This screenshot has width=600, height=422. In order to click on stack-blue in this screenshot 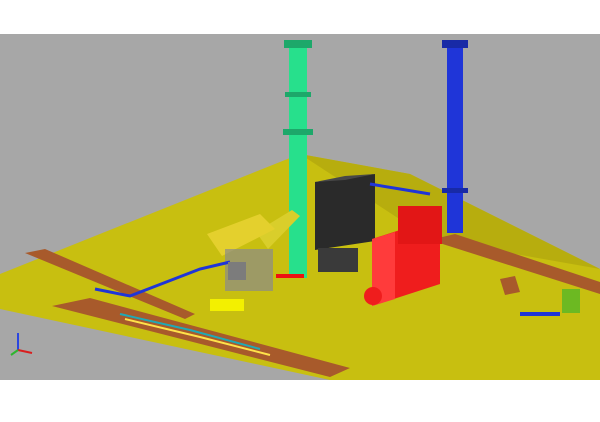, I will do `click(455, 136)`.